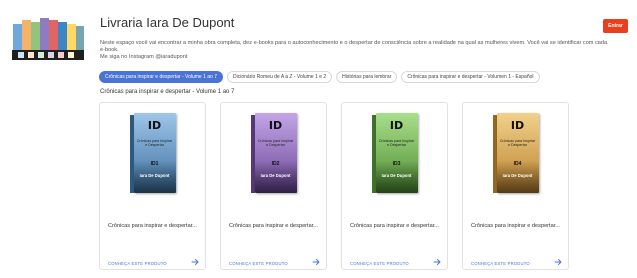 The image size is (637, 278). Describe the element at coordinates (154, 164) in the screenshot. I see `book-volume: ID1` at that location.